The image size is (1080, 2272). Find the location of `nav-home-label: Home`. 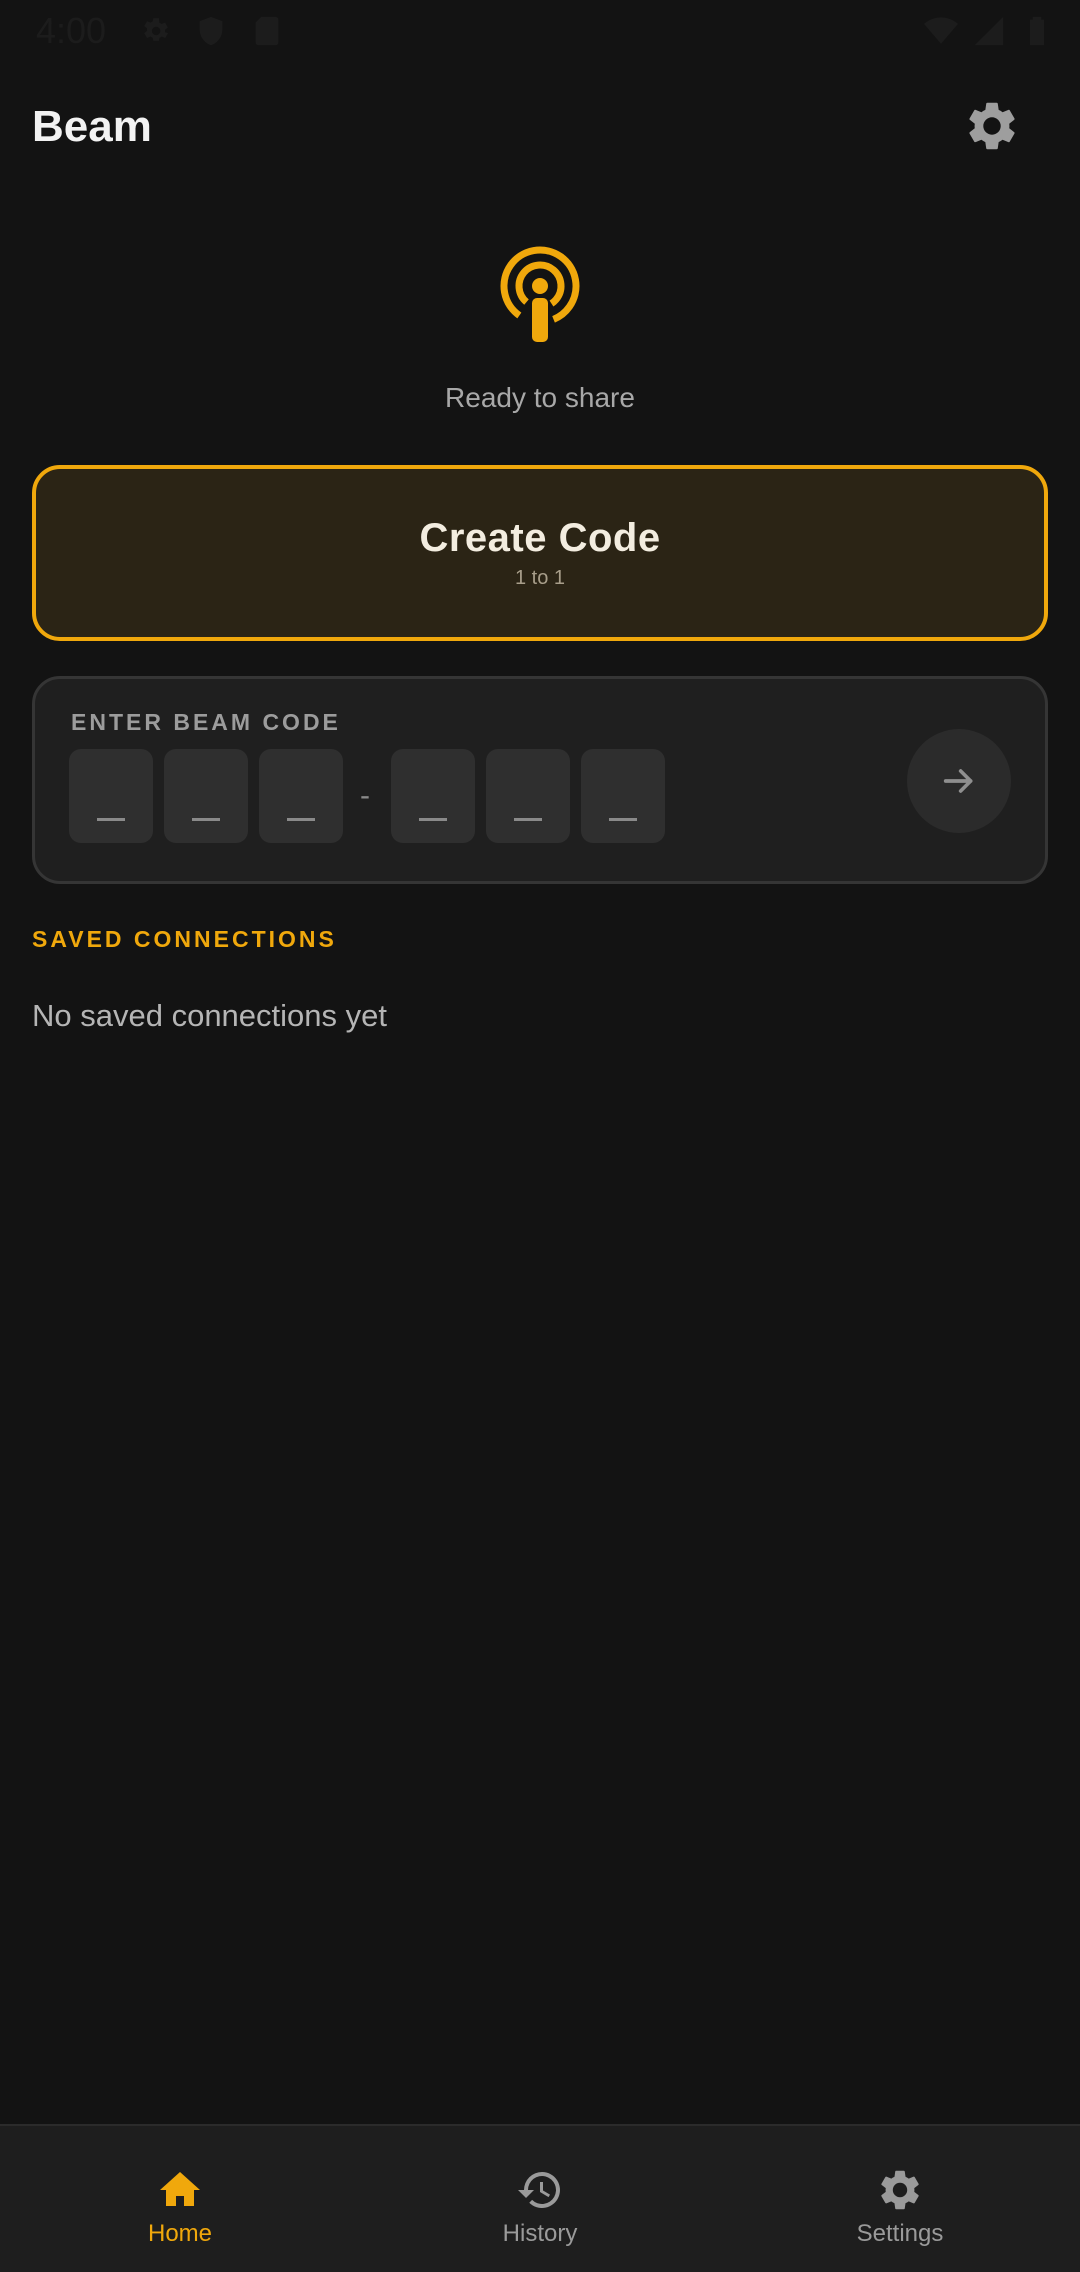

nav-home-label: Home is located at coordinates (180, 2233).